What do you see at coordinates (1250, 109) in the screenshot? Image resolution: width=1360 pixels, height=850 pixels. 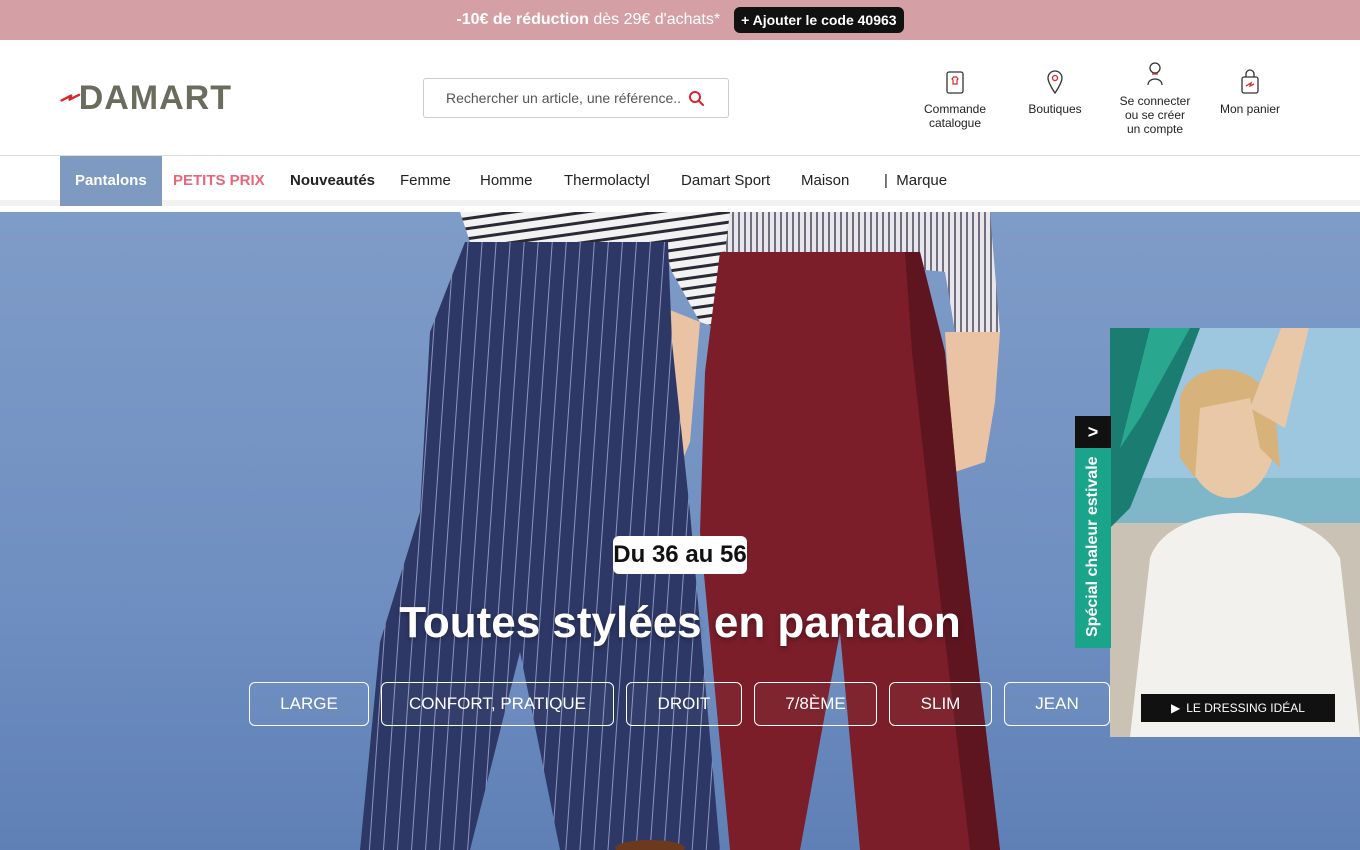 I see `cart-label: Mon panier` at bounding box center [1250, 109].